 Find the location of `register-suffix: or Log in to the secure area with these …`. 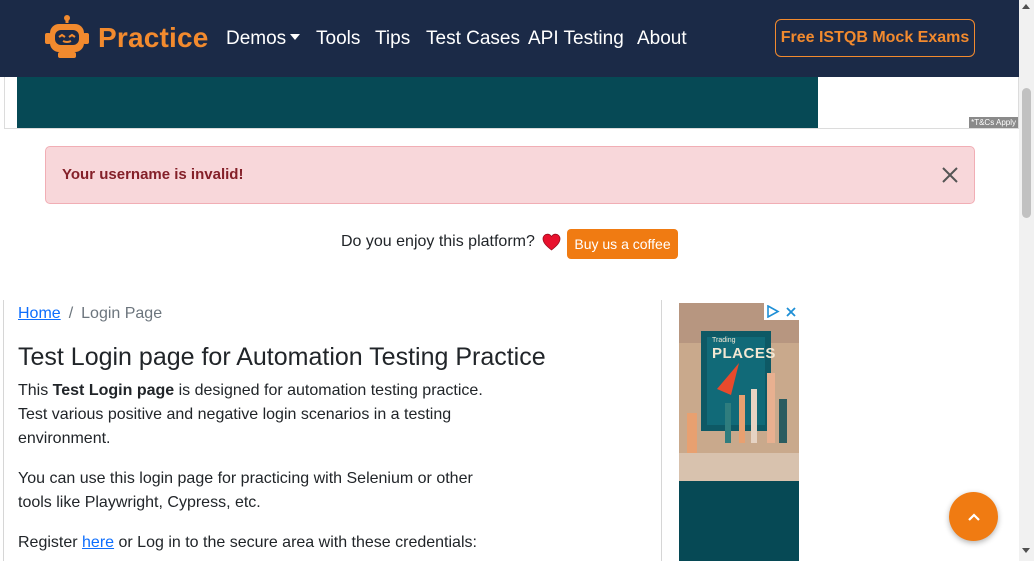

register-suffix: or Log in to the secure area with these … is located at coordinates (295, 542).